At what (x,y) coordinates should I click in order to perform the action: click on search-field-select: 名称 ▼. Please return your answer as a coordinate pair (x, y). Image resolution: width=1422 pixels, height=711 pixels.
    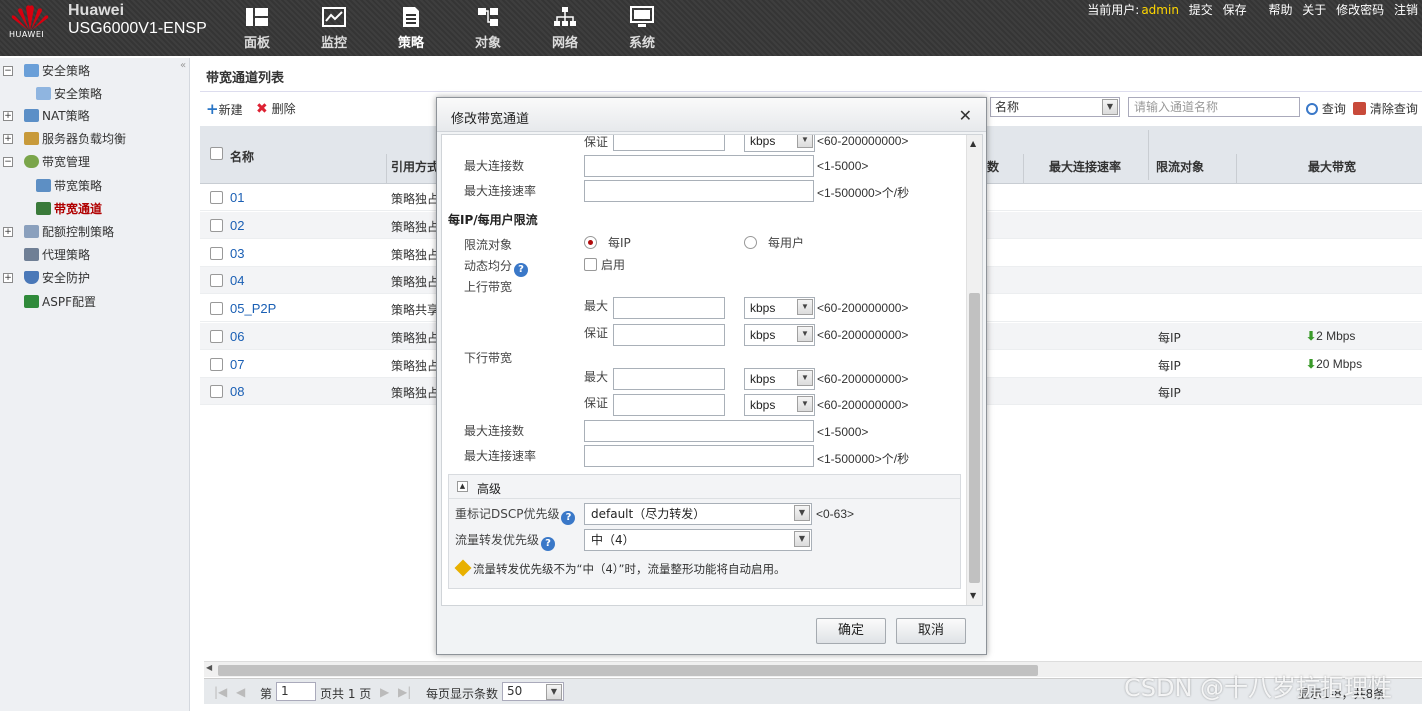
    Looking at the image, I should click on (1055, 107).